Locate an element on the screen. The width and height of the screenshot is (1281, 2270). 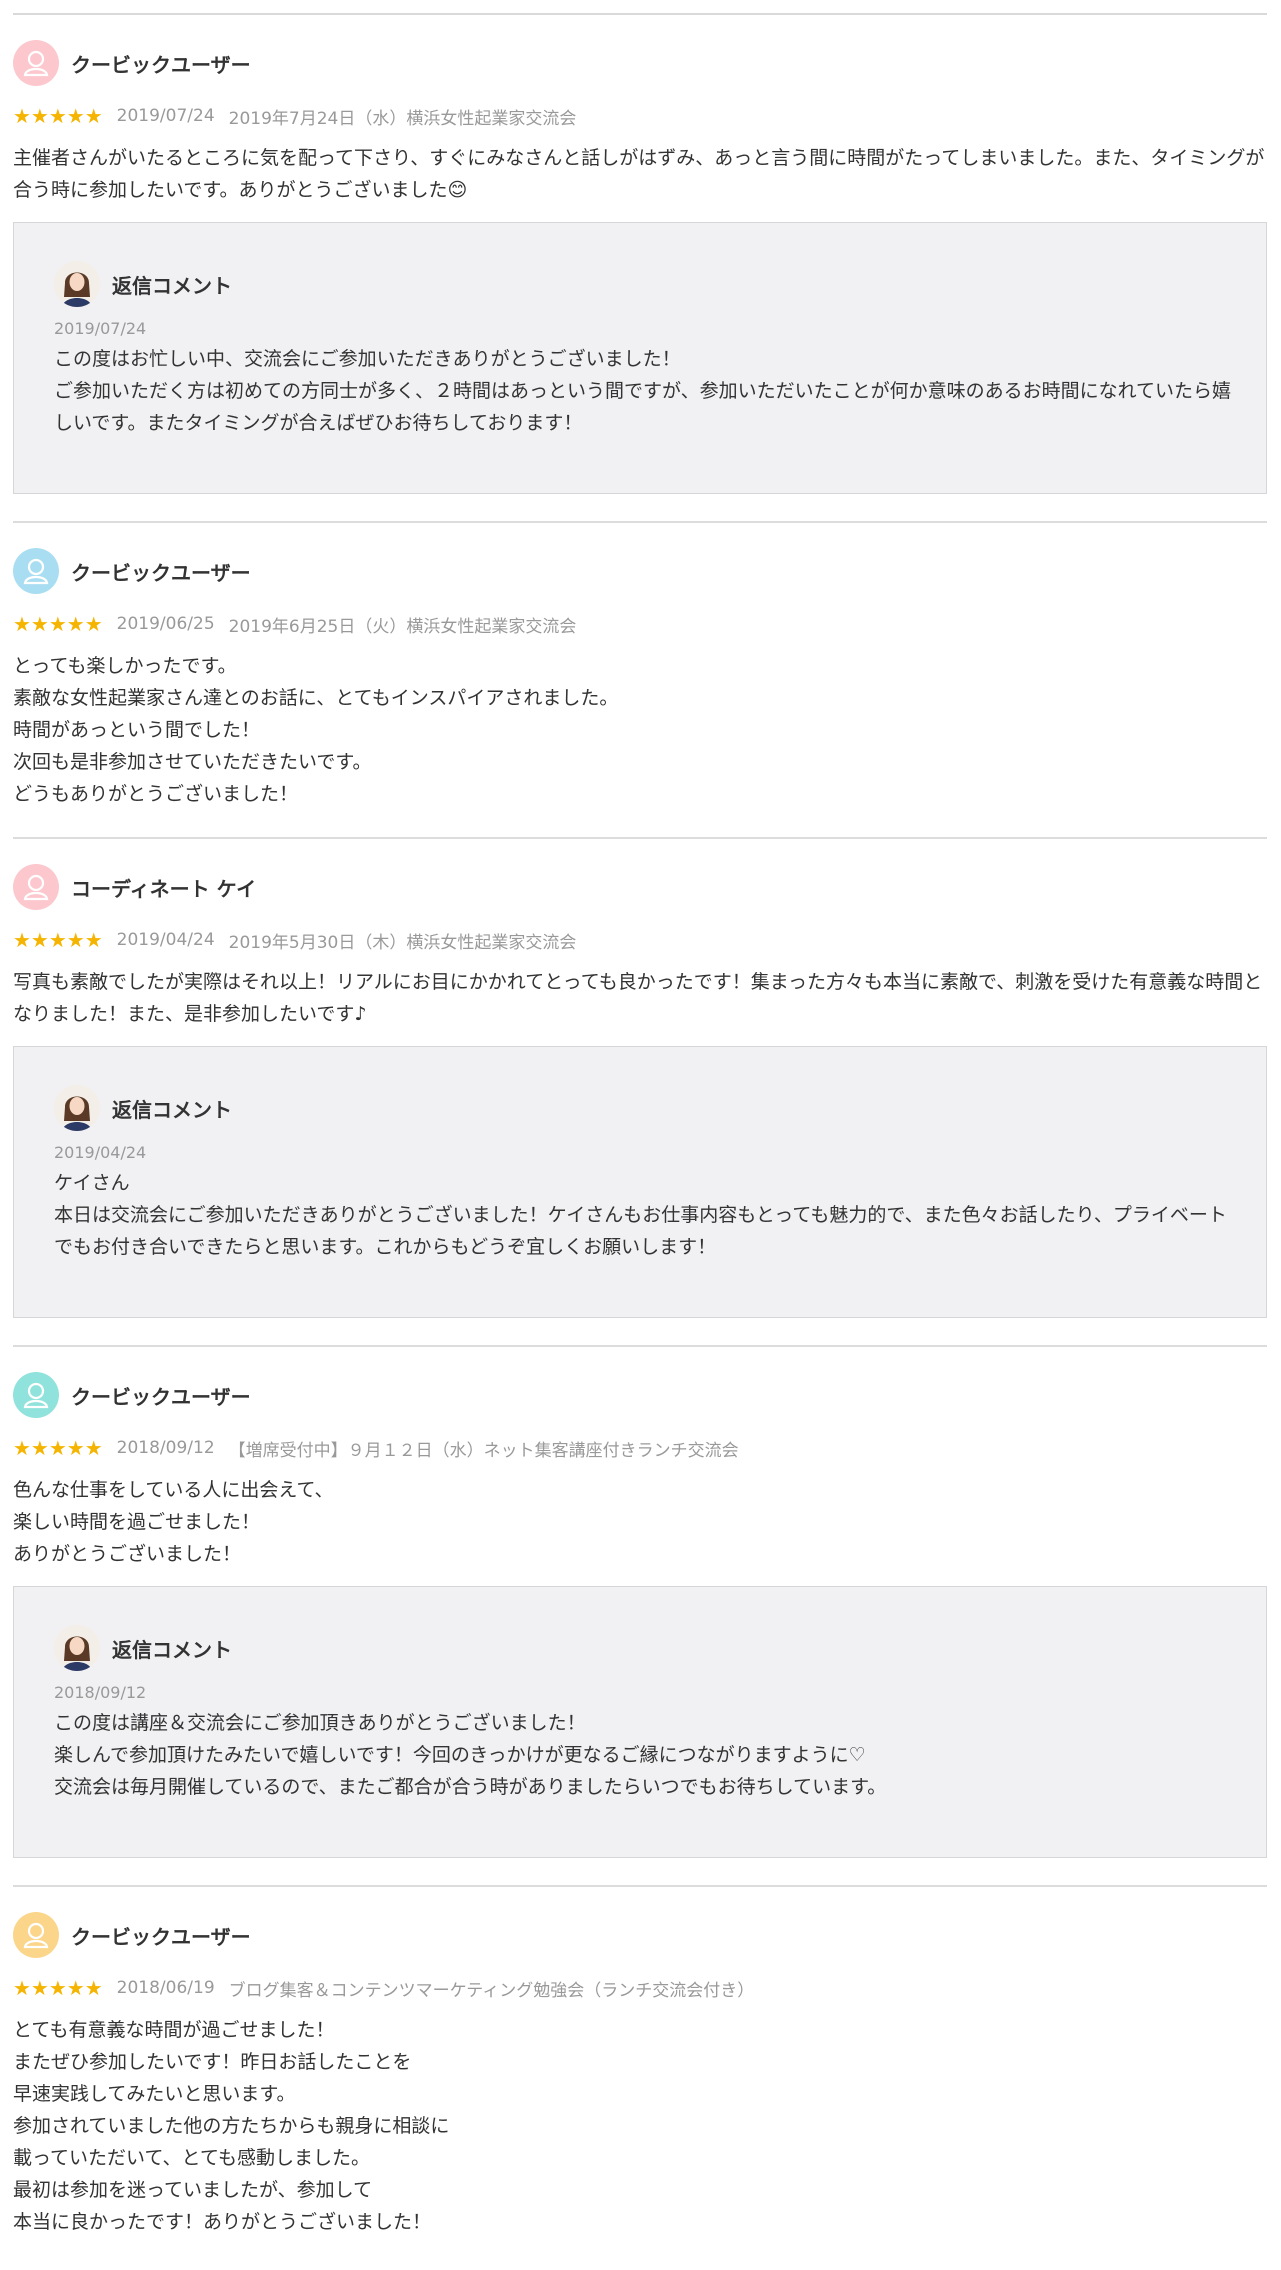
reviewer-name: コーディネート ケイ is located at coordinates (164, 888).